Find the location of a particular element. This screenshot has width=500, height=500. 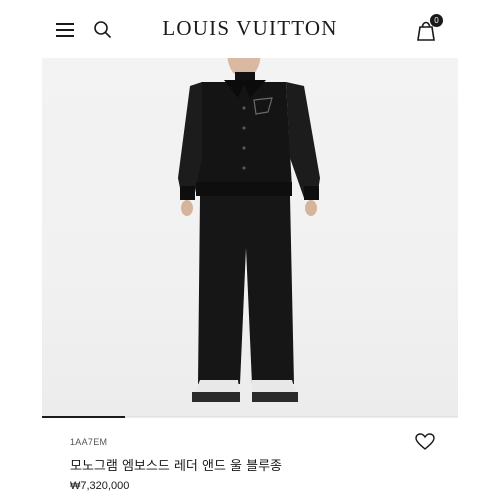

cart-count-badge: 0 is located at coordinates (436, 20).